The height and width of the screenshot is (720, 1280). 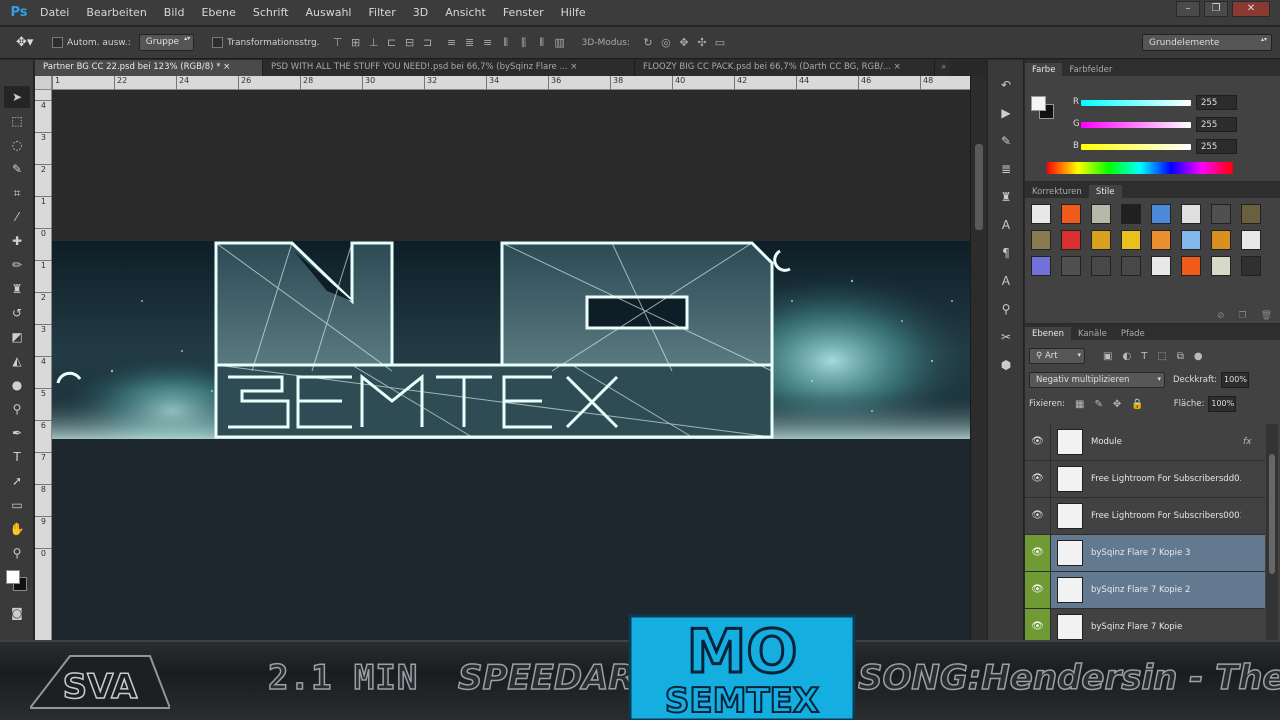 What do you see at coordinates (328, 12) in the screenshot?
I see `menu-auswahl: Auswahl` at bounding box center [328, 12].